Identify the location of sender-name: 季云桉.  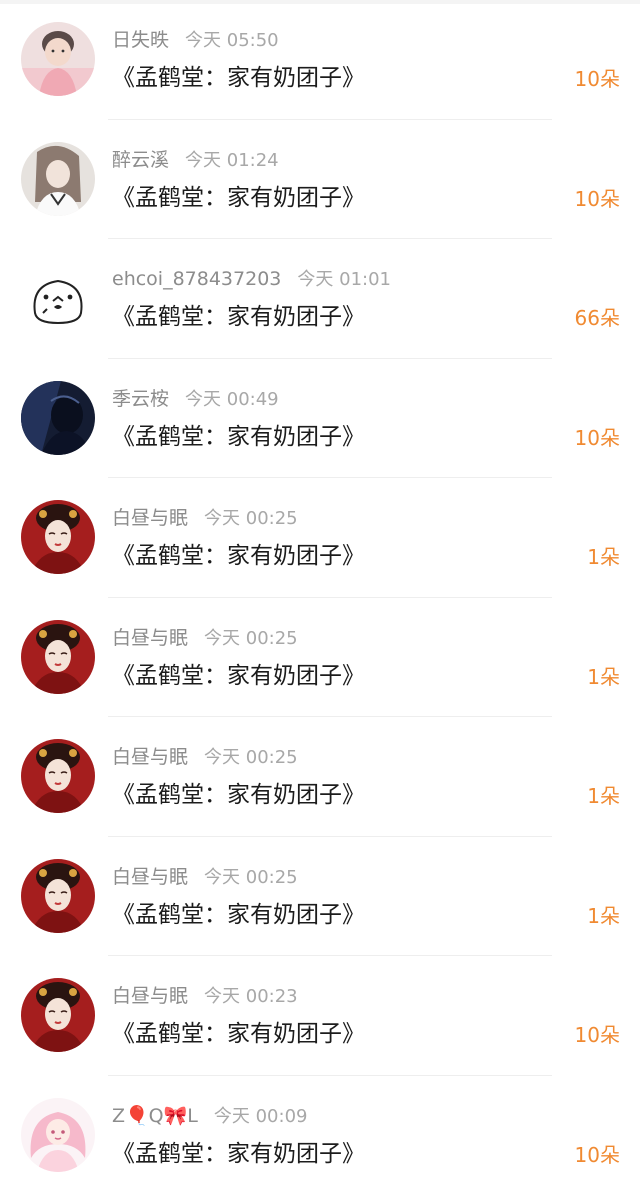
(140, 399).